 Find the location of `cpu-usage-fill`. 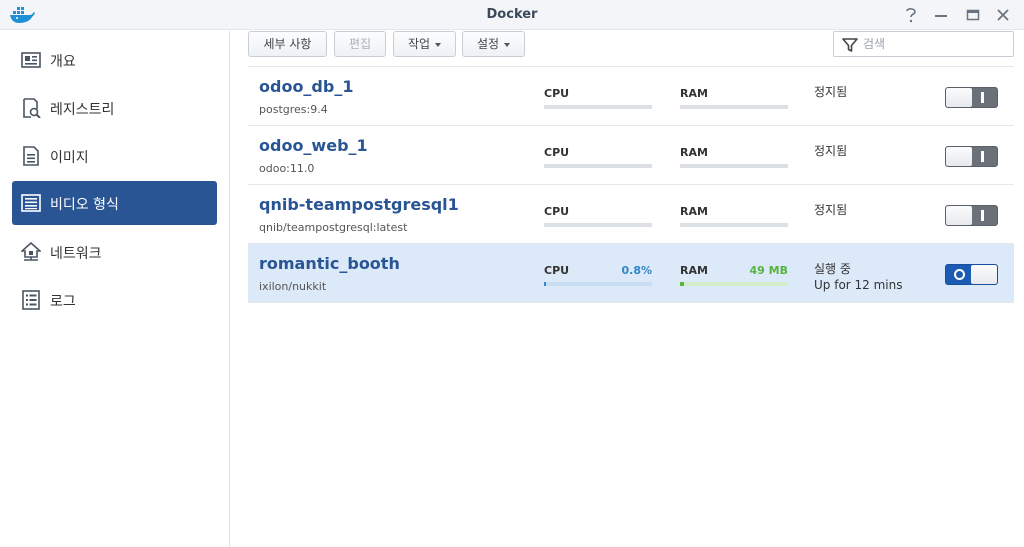

cpu-usage-fill is located at coordinates (545, 284).